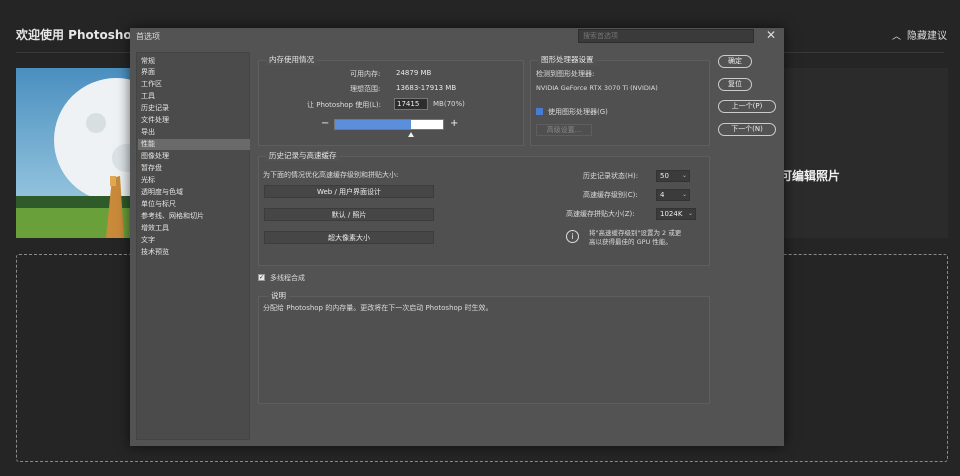  What do you see at coordinates (664, 176) in the screenshot?
I see `history-states-value: 50` at bounding box center [664, 176].